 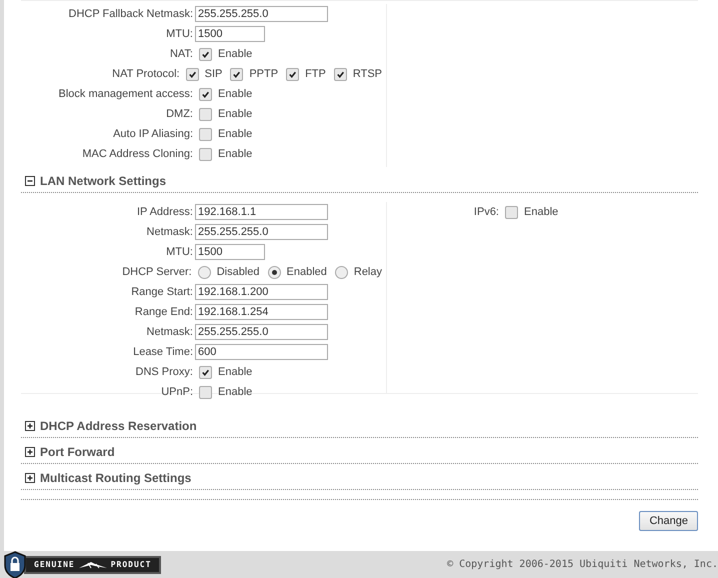 I want to click on section-header: Port Forward, so click(x=359, y=454).